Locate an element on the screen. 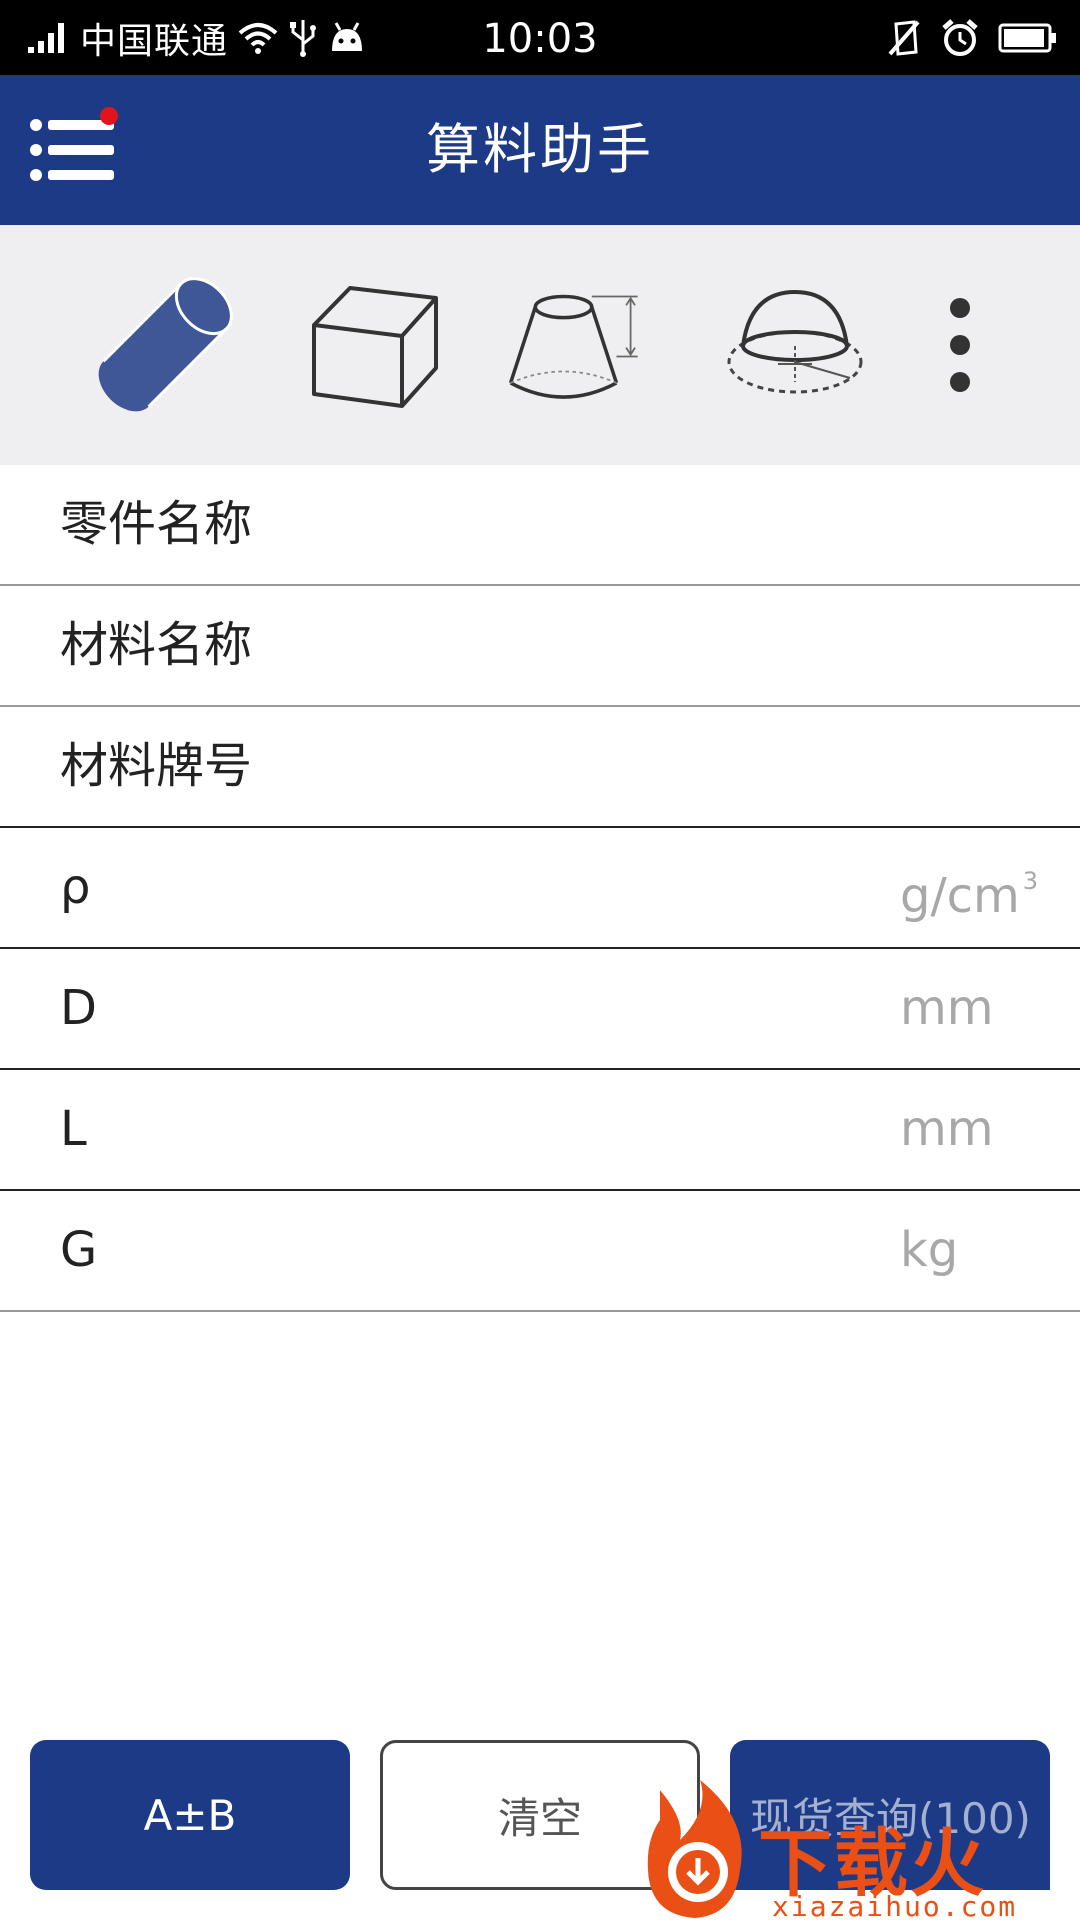  part-name-row: 零件名称 is located at coordinates (540, 525).